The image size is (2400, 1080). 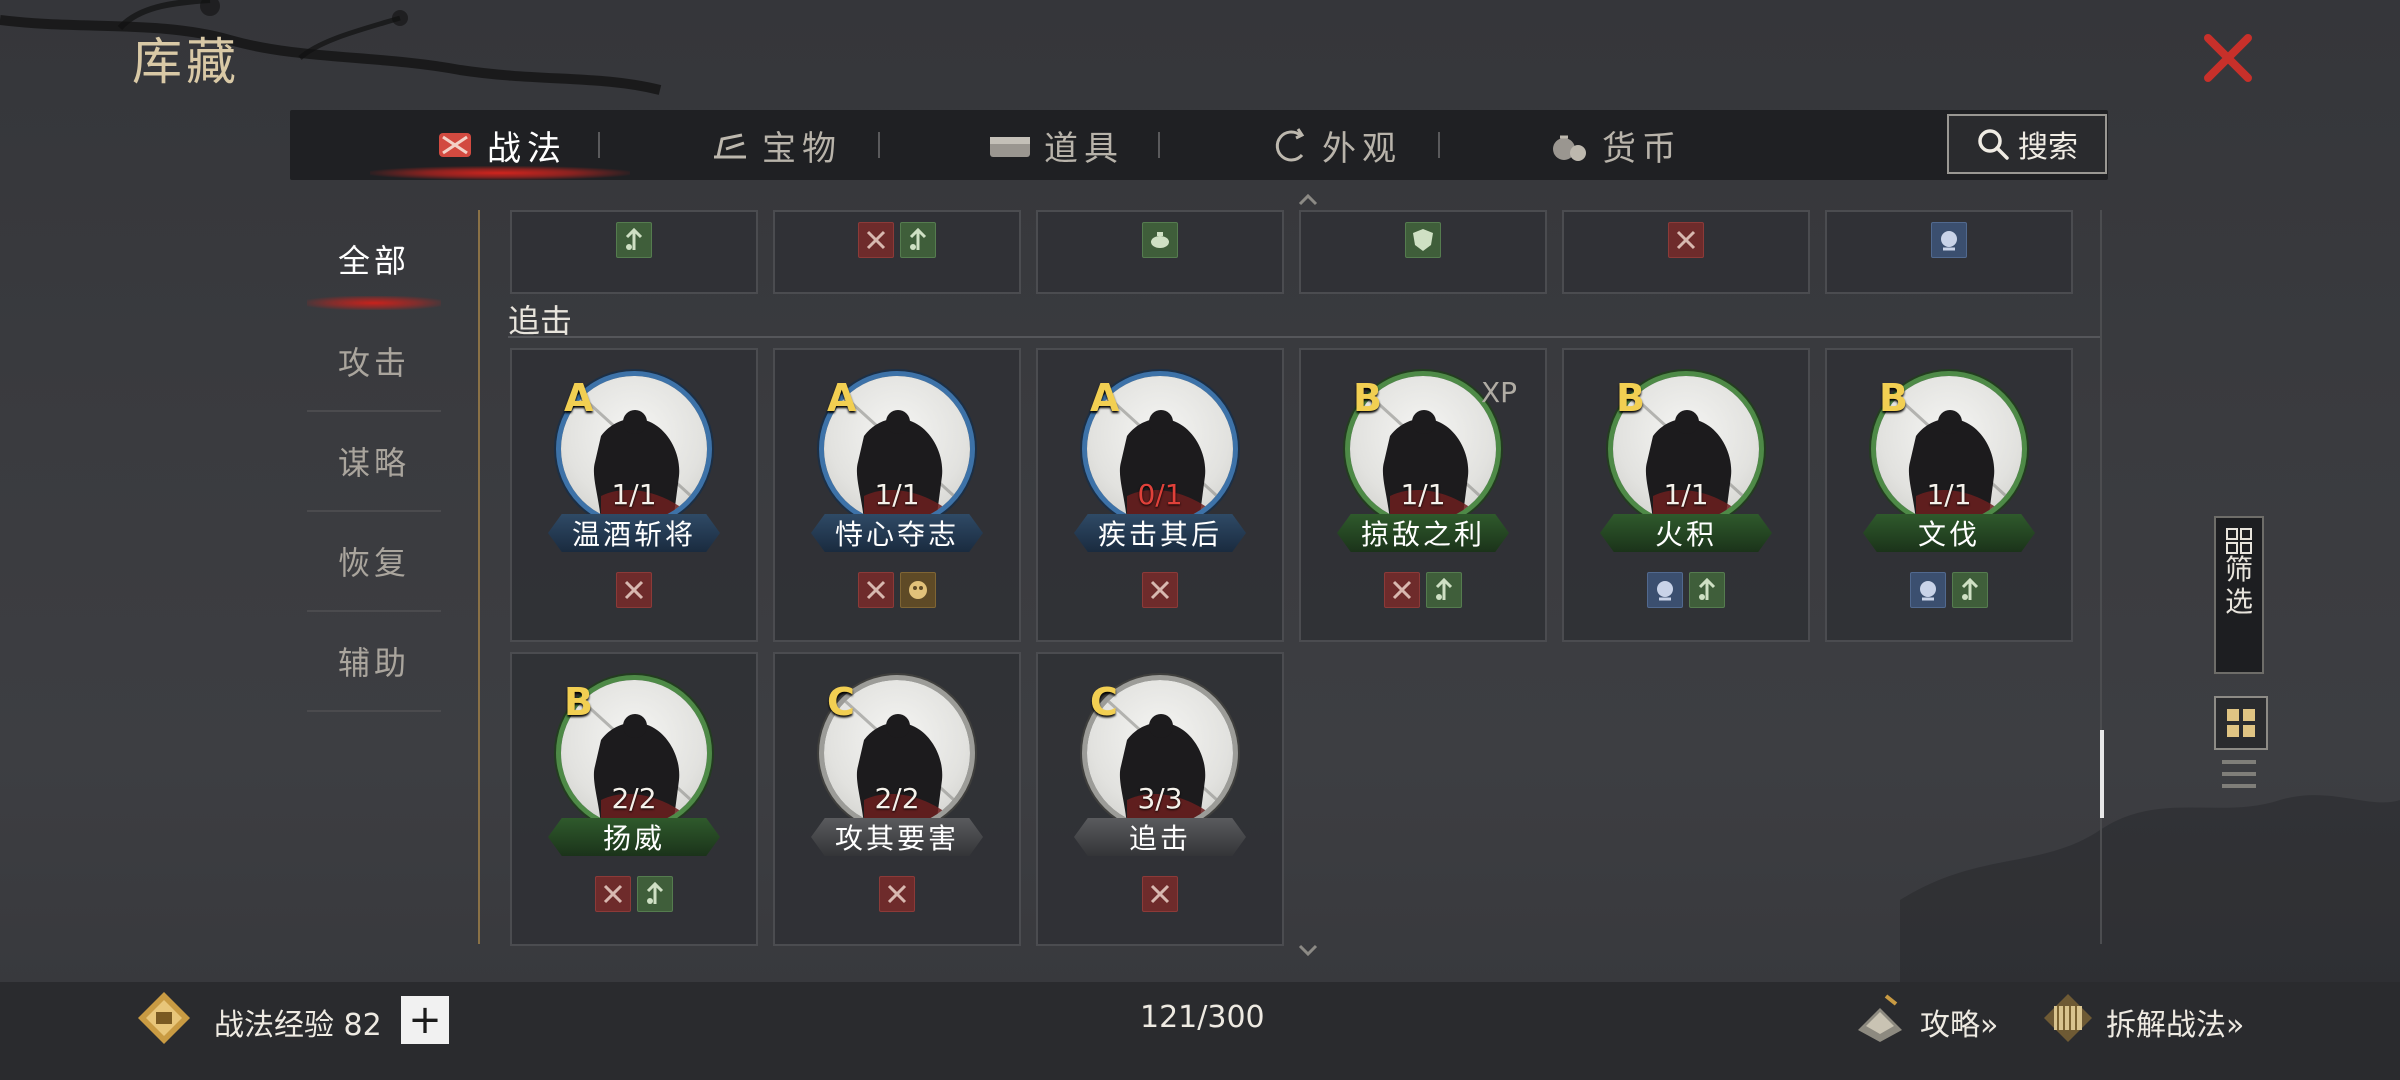 I want to click on tactic-name: 追击, so click(x=1160, y=837).